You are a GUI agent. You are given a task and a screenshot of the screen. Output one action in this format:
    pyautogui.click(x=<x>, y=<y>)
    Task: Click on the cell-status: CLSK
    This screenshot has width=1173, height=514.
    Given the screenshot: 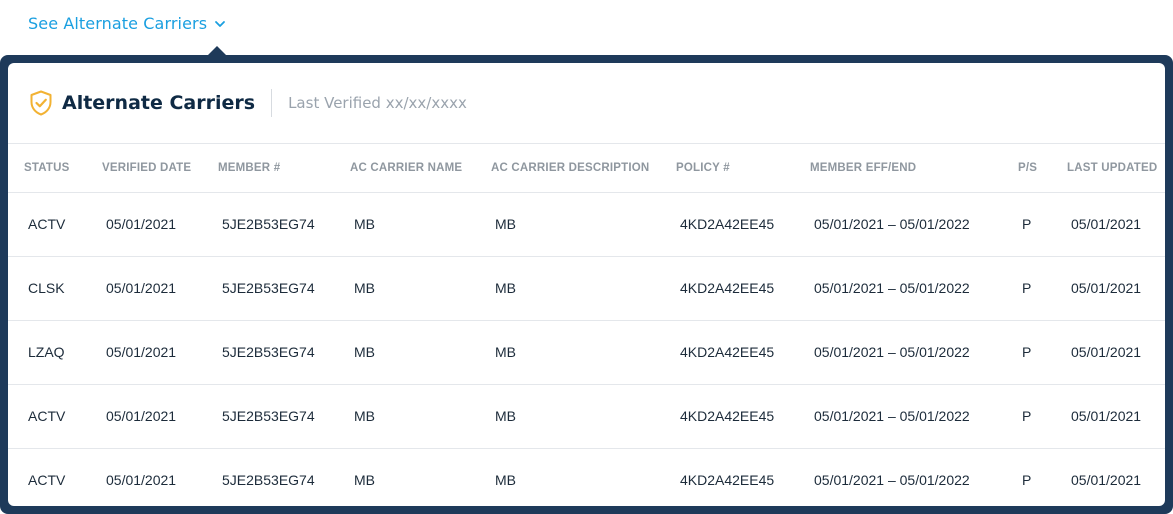 What is the action you would take?
    pyautogui.click(x=46, y=288)
    